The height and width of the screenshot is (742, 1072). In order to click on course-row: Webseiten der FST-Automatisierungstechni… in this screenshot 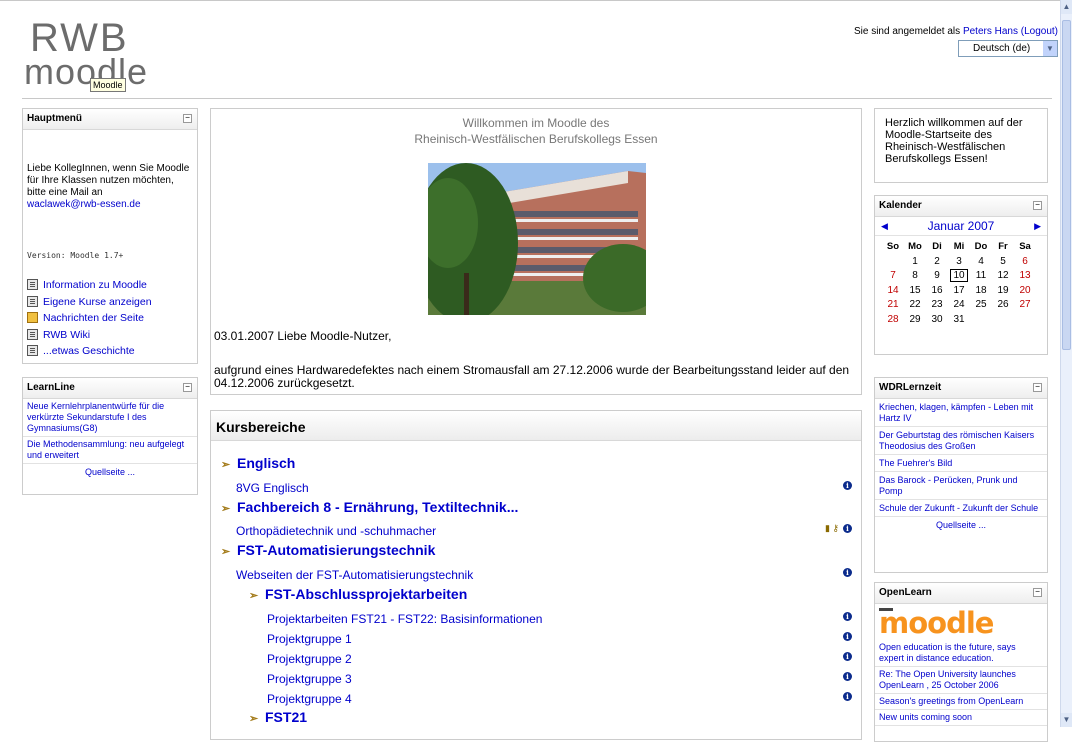, I will do `click(548, 575)`.